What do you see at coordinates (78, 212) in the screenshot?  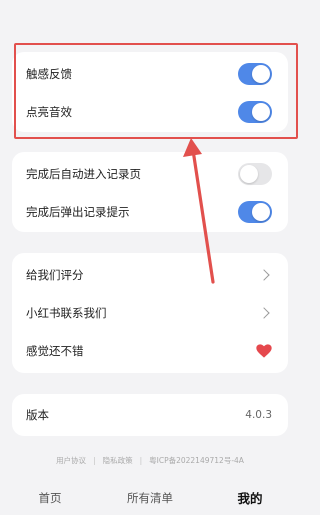 I see `popup-reminder-label: 完成后弹出记录提示` at bounding box center [78, 212].